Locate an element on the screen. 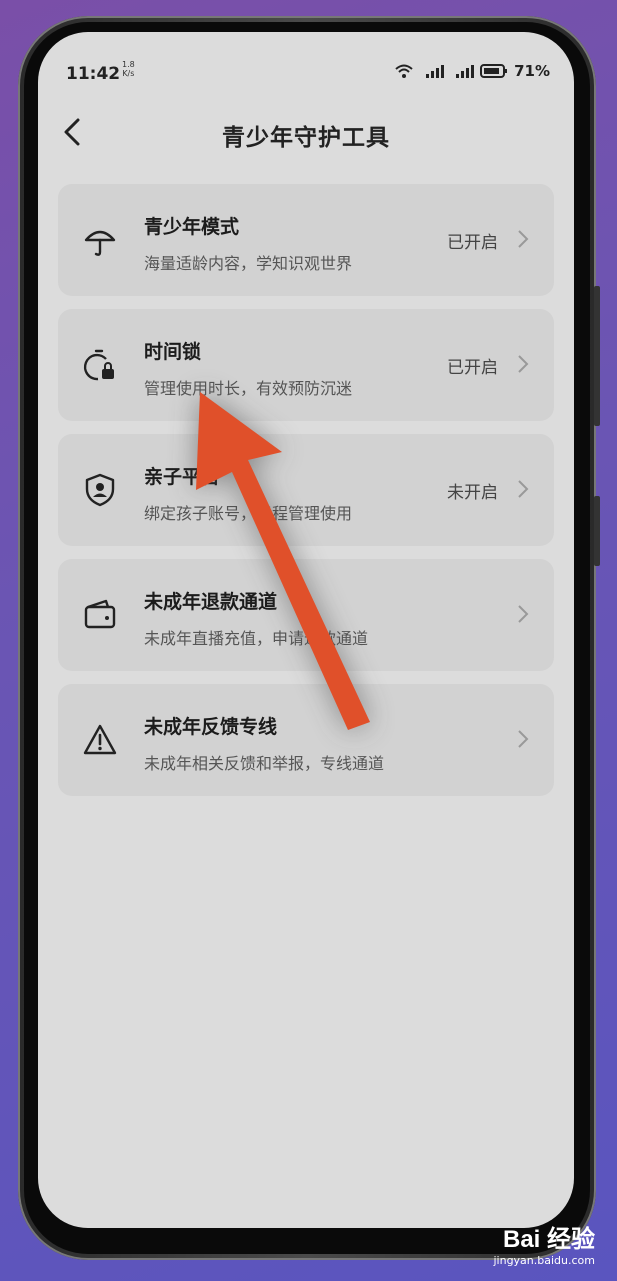  page-header: 青少年守护工具 is located at coordinates (306, 142).